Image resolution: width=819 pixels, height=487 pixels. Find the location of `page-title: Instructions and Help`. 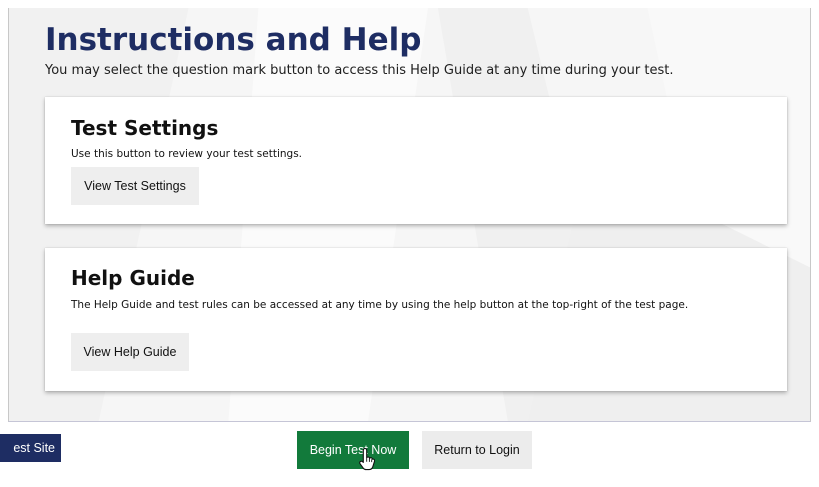

page-title: Instructions and Help is located at coordinates (233, 40).